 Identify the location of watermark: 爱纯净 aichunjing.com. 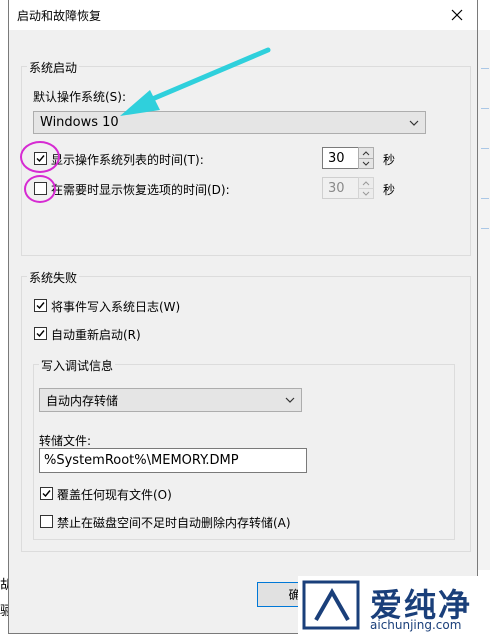
(394, 605).